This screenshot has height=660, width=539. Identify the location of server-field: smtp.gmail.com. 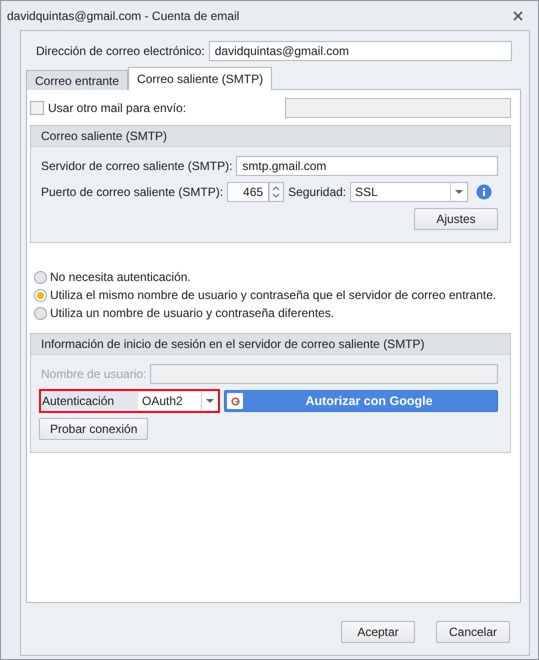
(367, 166).